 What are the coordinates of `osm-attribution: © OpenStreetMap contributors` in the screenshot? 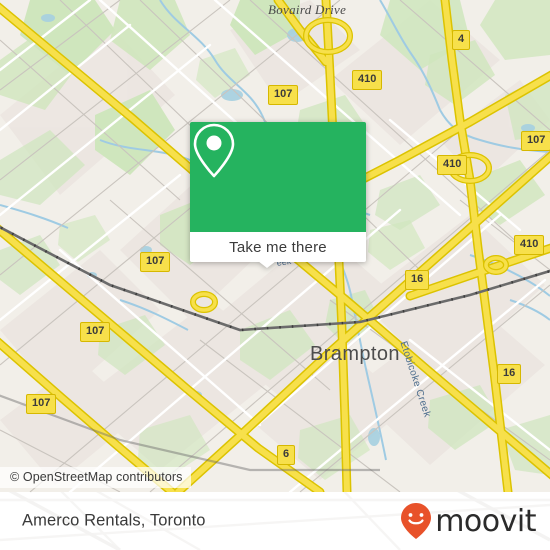 It's located at (95, 477).